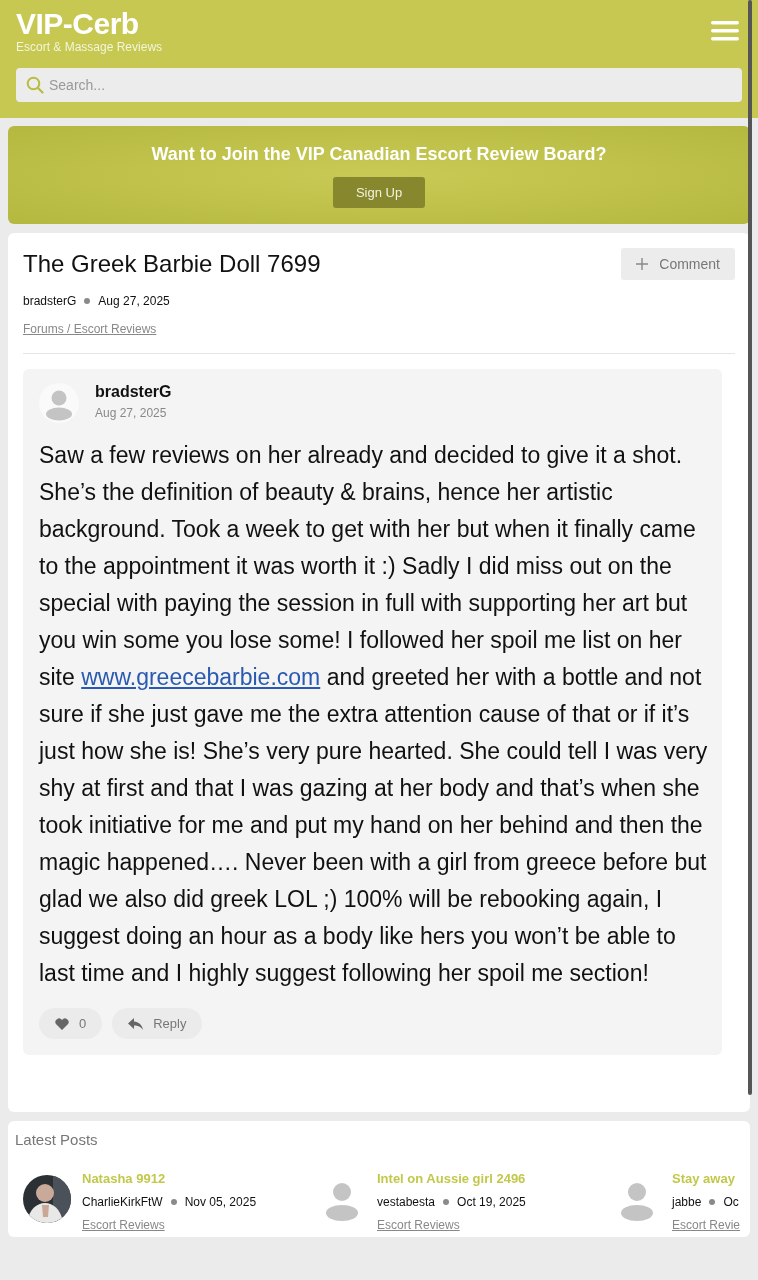 The image size is (758, 1280). What do you see at coordinates (59, 403) in the screenshot?
I see `avatar-icon` at bounding box center [59, 403].